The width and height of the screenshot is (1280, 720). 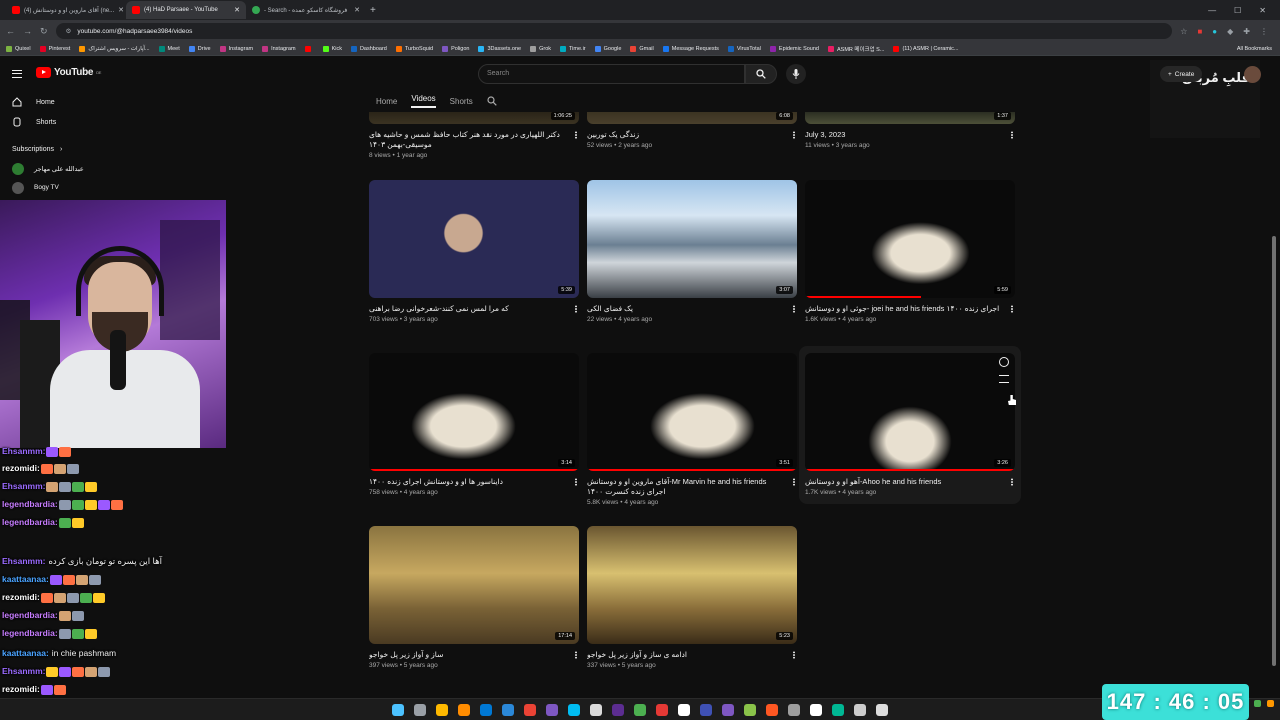 What do you see at coordinates (55, 145) in the screenshot?
I see `subscriptions-header: Subscriptions ›` at bounding box center [55, 145].